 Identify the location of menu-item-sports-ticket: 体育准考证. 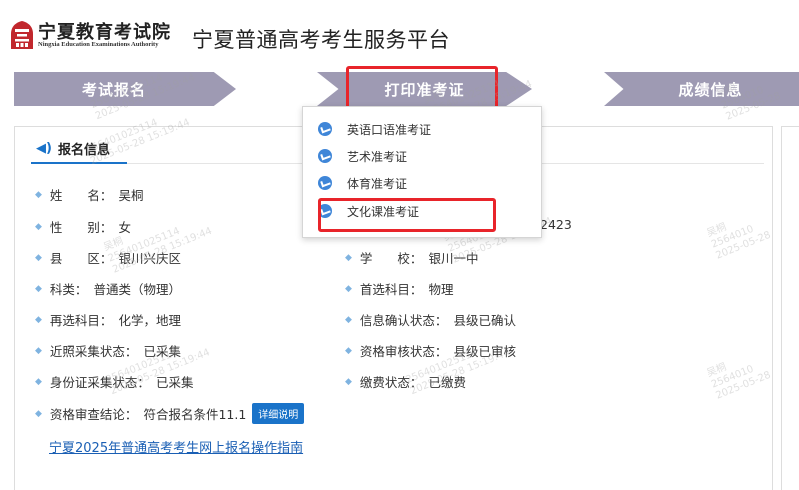
(362, 183).